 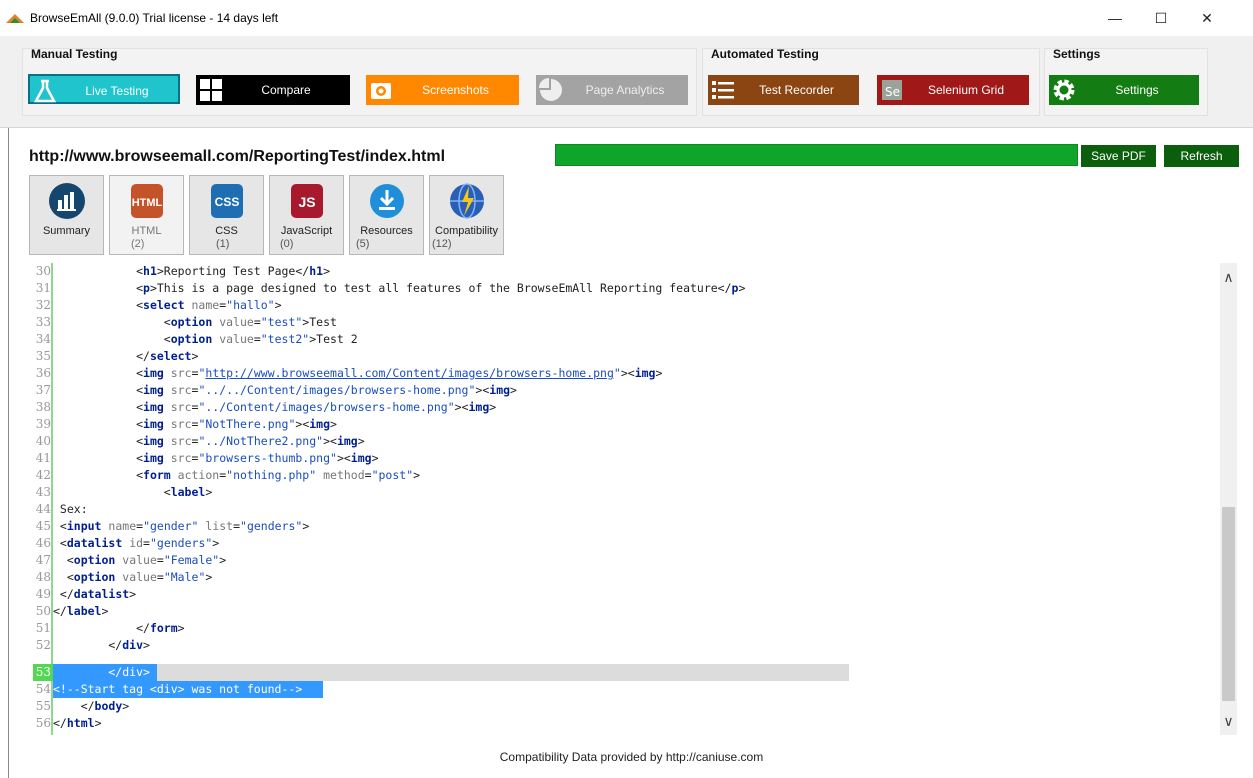 I want to click on line-number: 51, so click(x=43, y=628).